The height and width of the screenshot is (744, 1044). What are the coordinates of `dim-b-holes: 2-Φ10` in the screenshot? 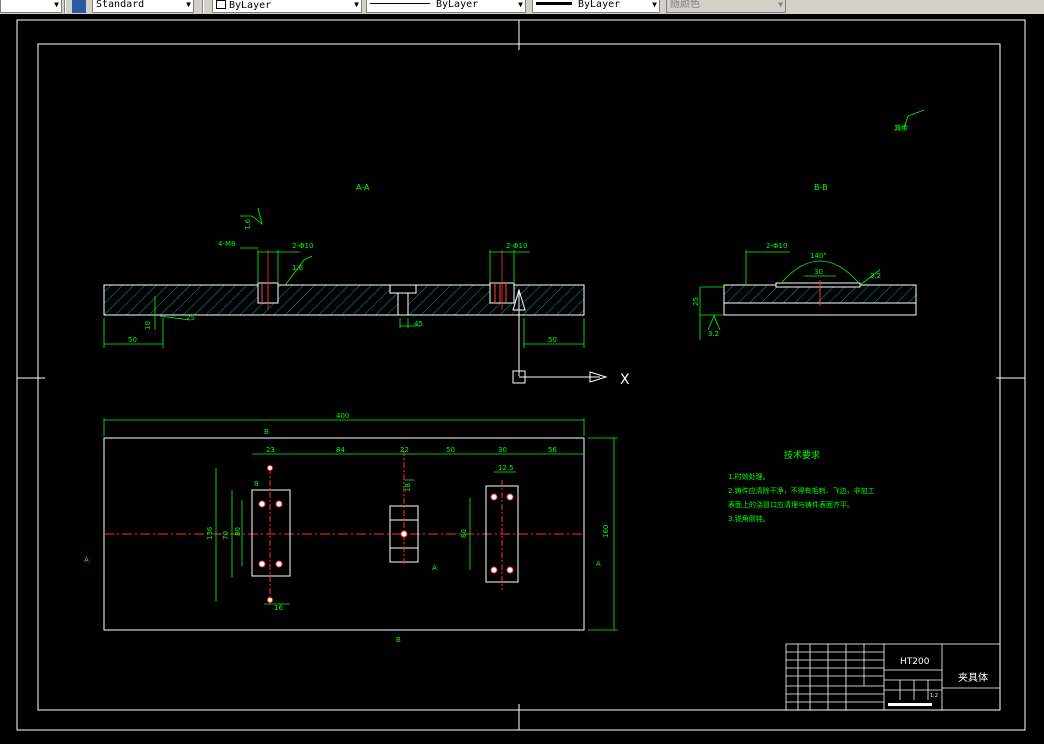 It's located at (776, 246).